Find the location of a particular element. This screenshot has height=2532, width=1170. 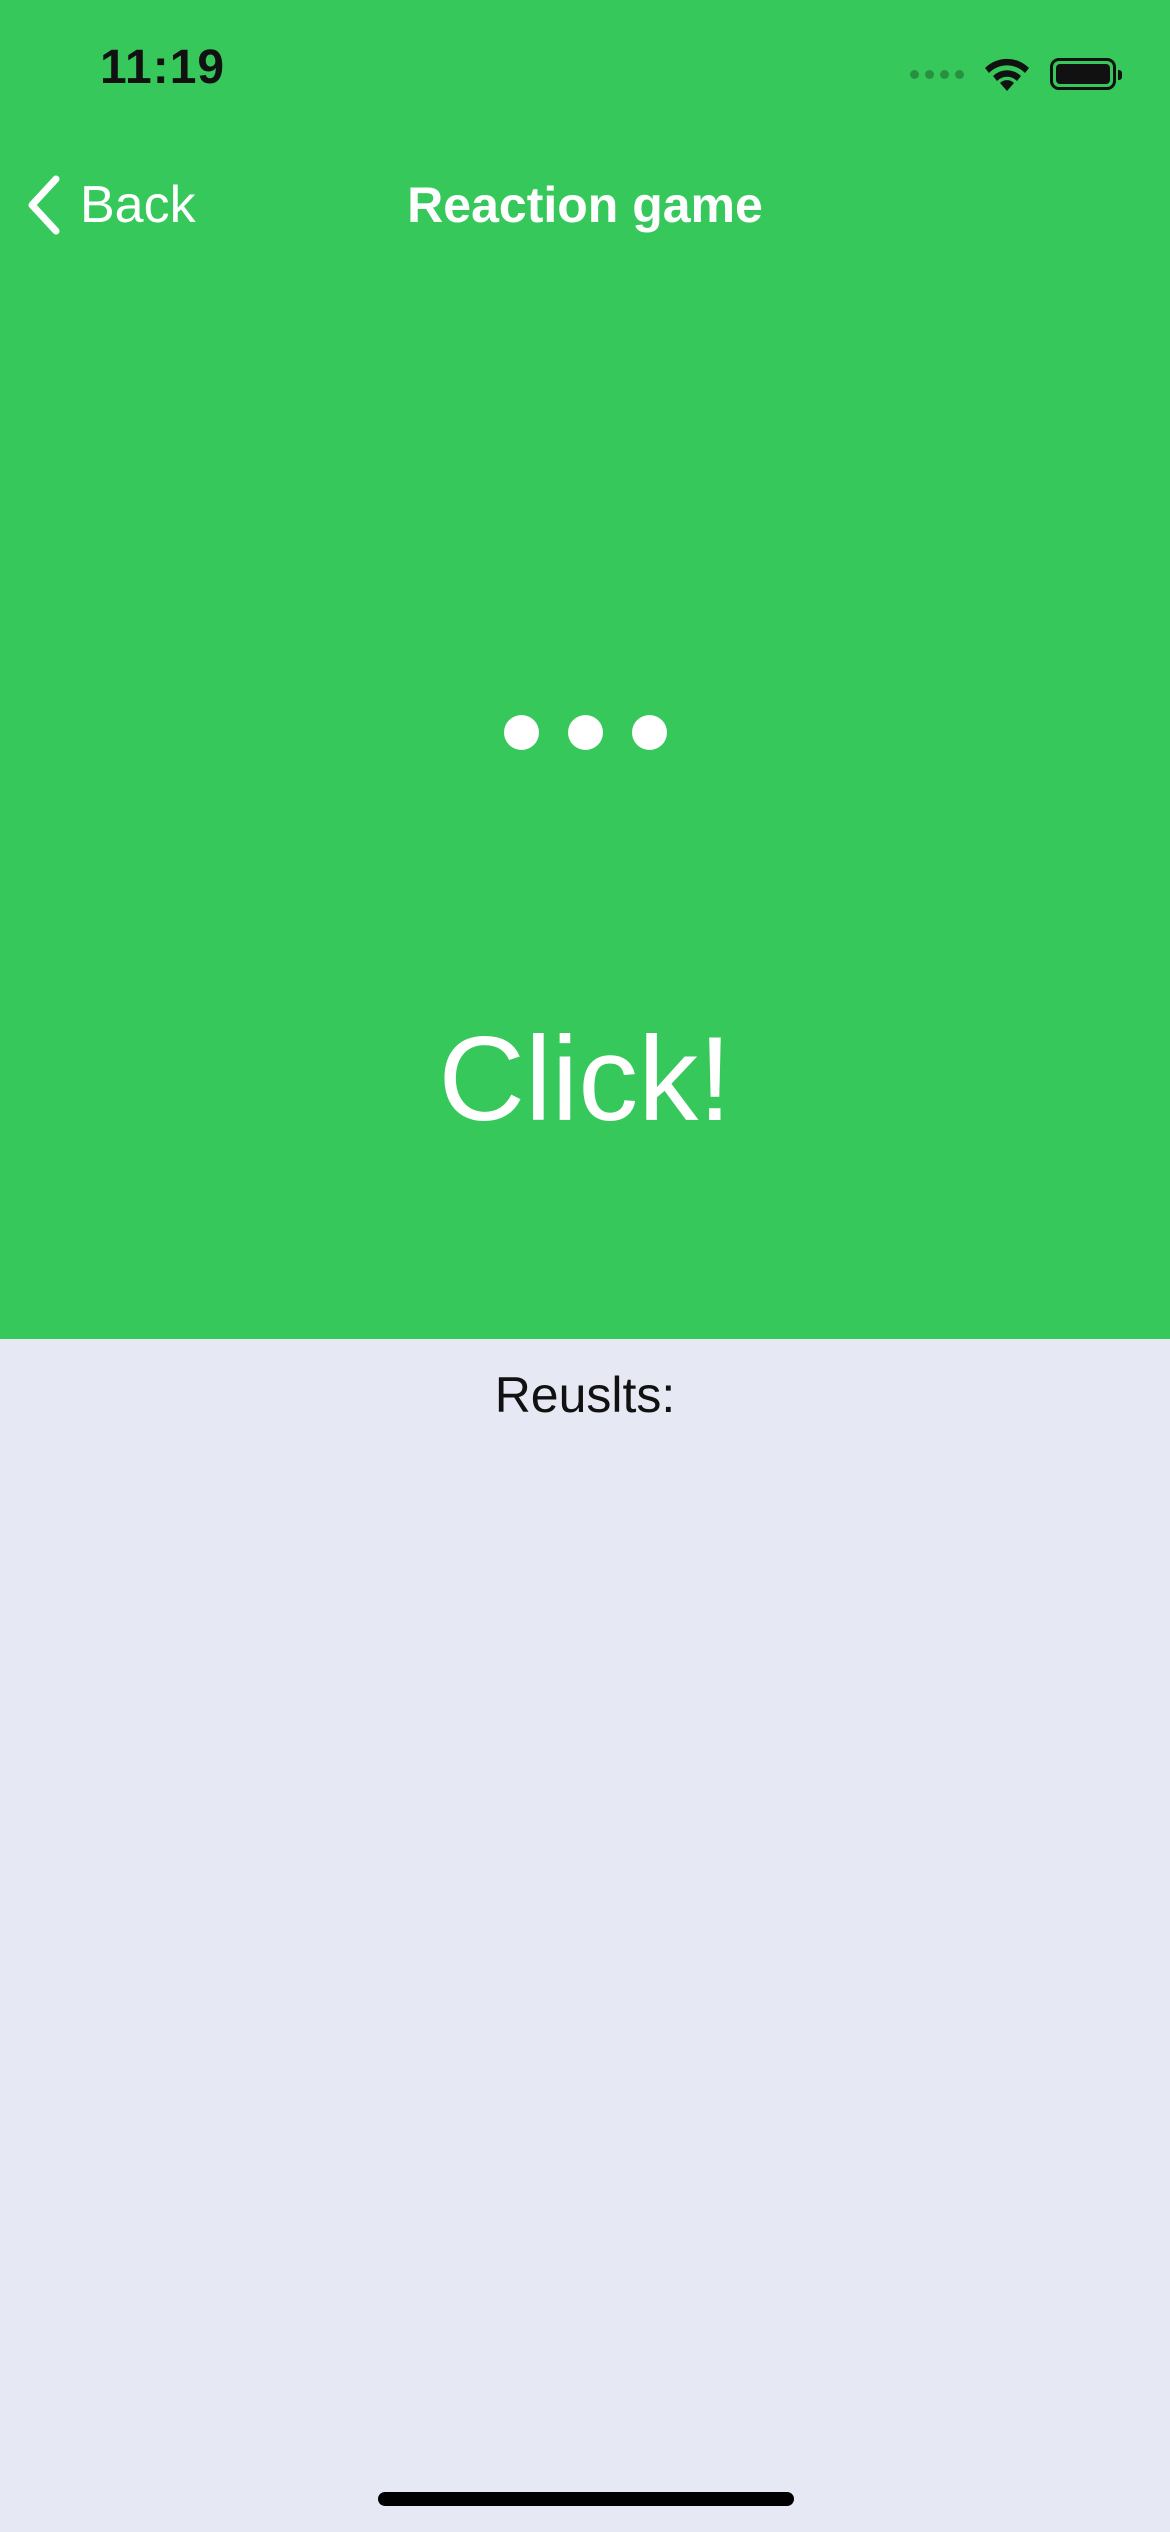

cellular-signal-icon is located at coordinates (937, 74).